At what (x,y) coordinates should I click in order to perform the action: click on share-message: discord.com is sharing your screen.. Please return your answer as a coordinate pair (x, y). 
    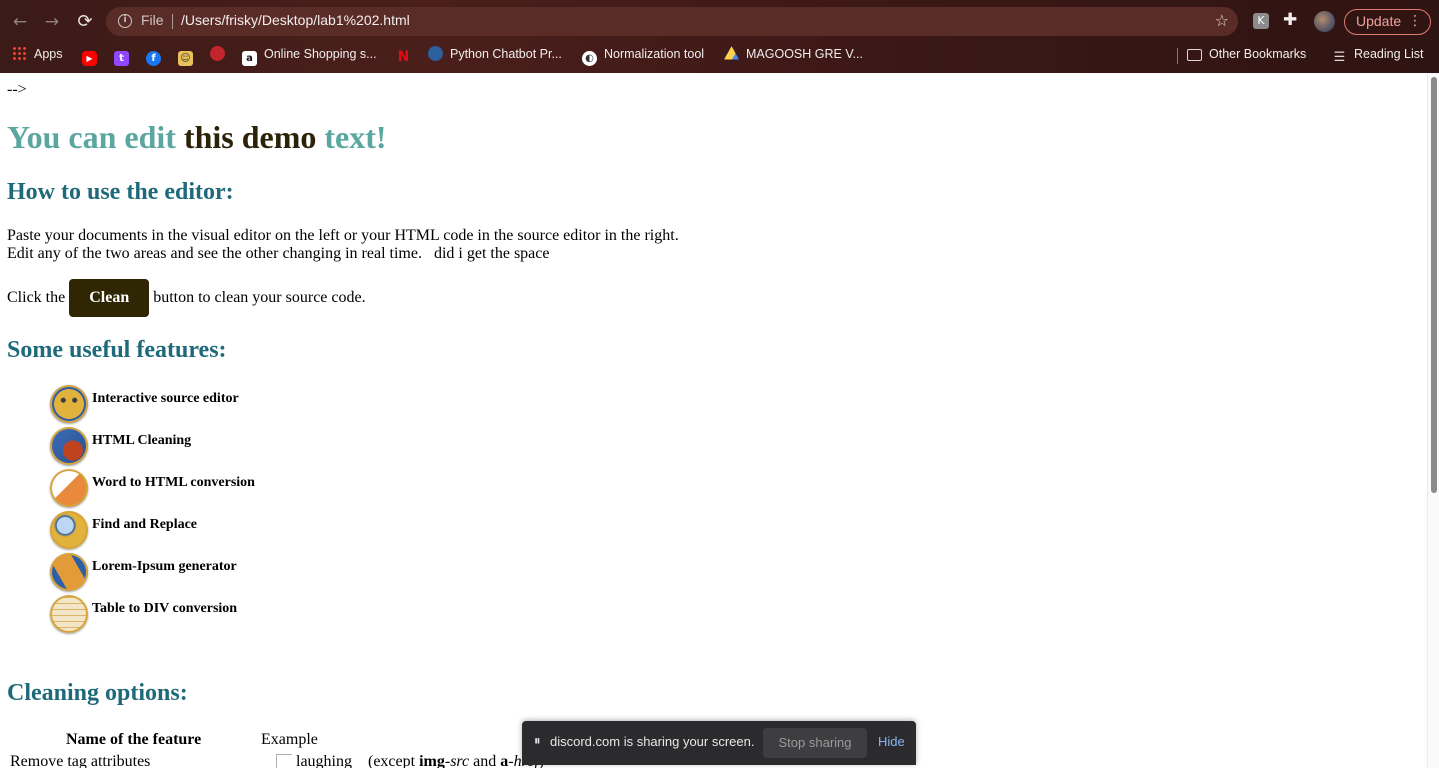
    Looking at the image, I should click on (652, 741).